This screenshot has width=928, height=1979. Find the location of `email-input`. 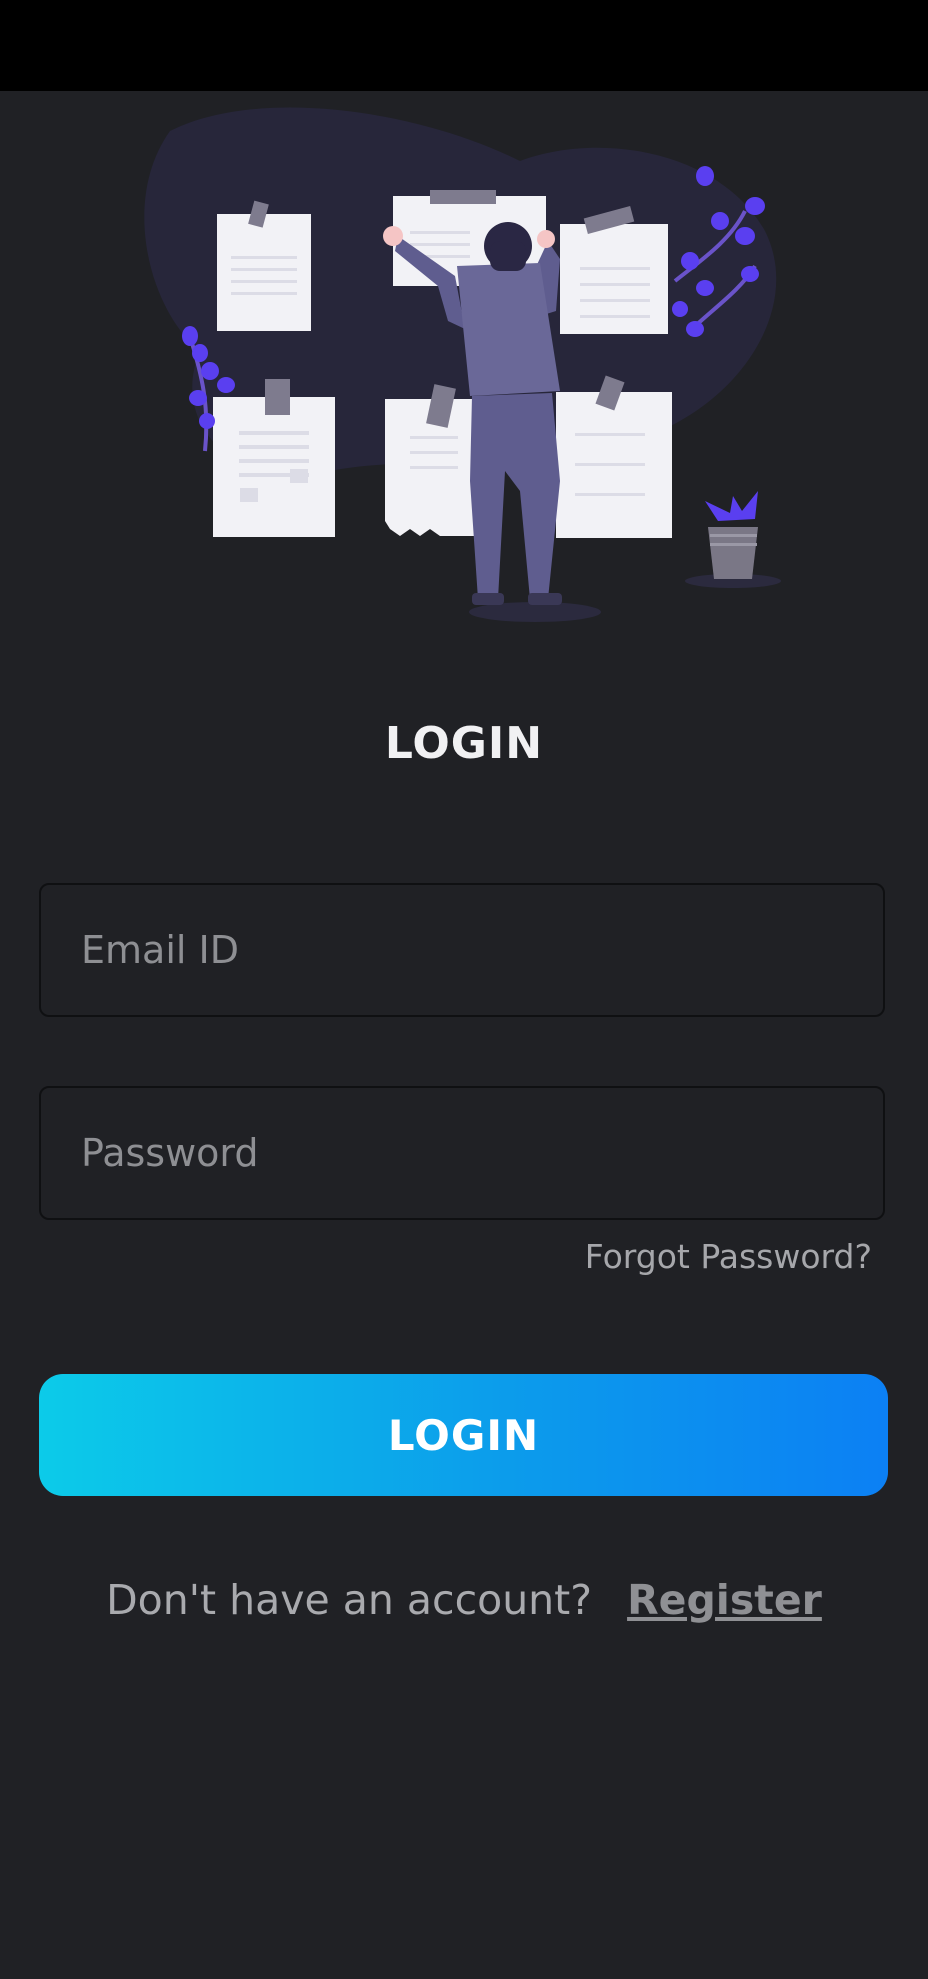

email-input is located at coordinates (462, 950).